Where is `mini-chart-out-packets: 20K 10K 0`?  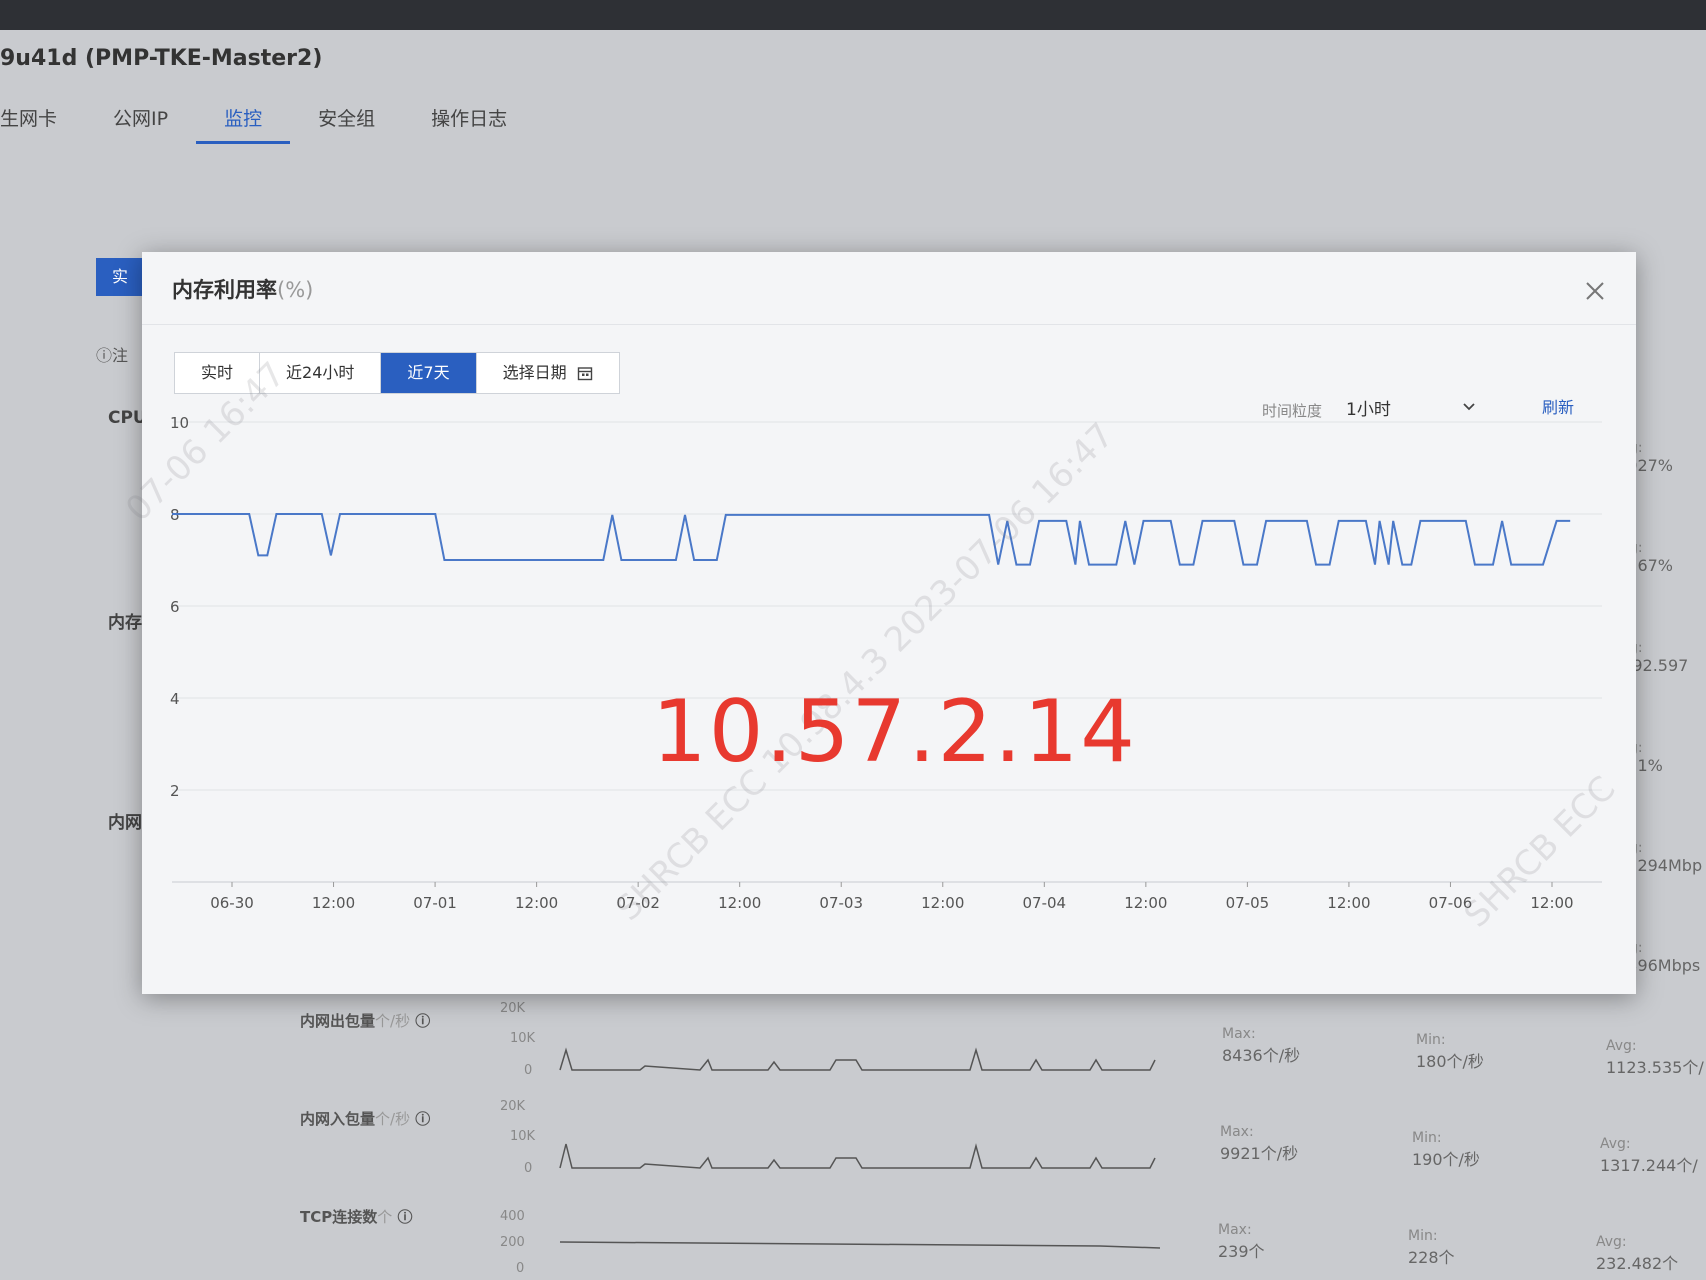
mini-chart-out-packets: 20K 10K 0 is located at coordinates (828, 1040).